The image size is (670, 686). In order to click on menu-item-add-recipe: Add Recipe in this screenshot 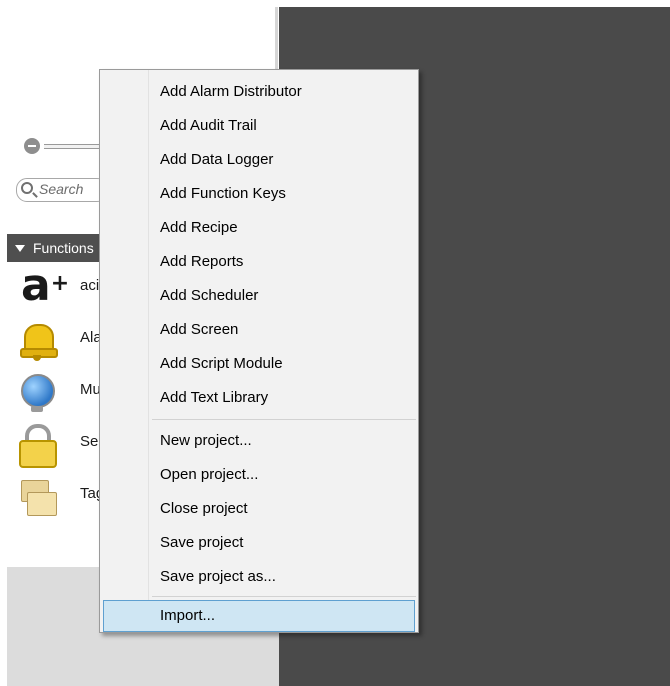, I will do `click(259, 228)`.